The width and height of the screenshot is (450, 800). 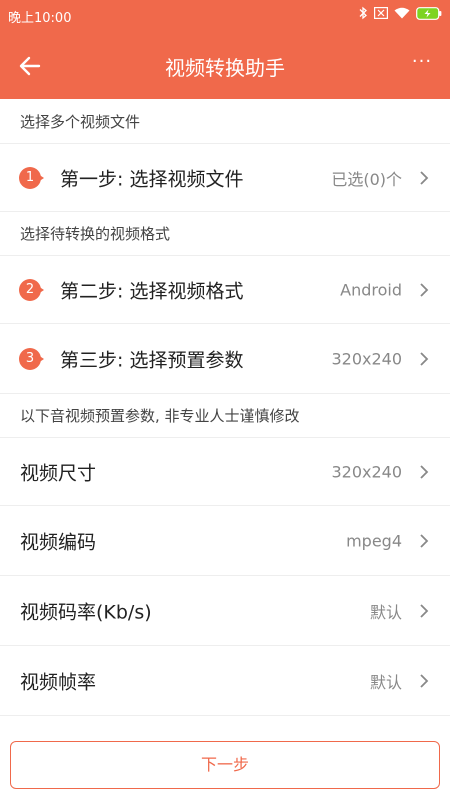 I want to click on step-3-select-preset-params: 3 第三步: 选择预置参数 320x240, so click(x=225, y=359).